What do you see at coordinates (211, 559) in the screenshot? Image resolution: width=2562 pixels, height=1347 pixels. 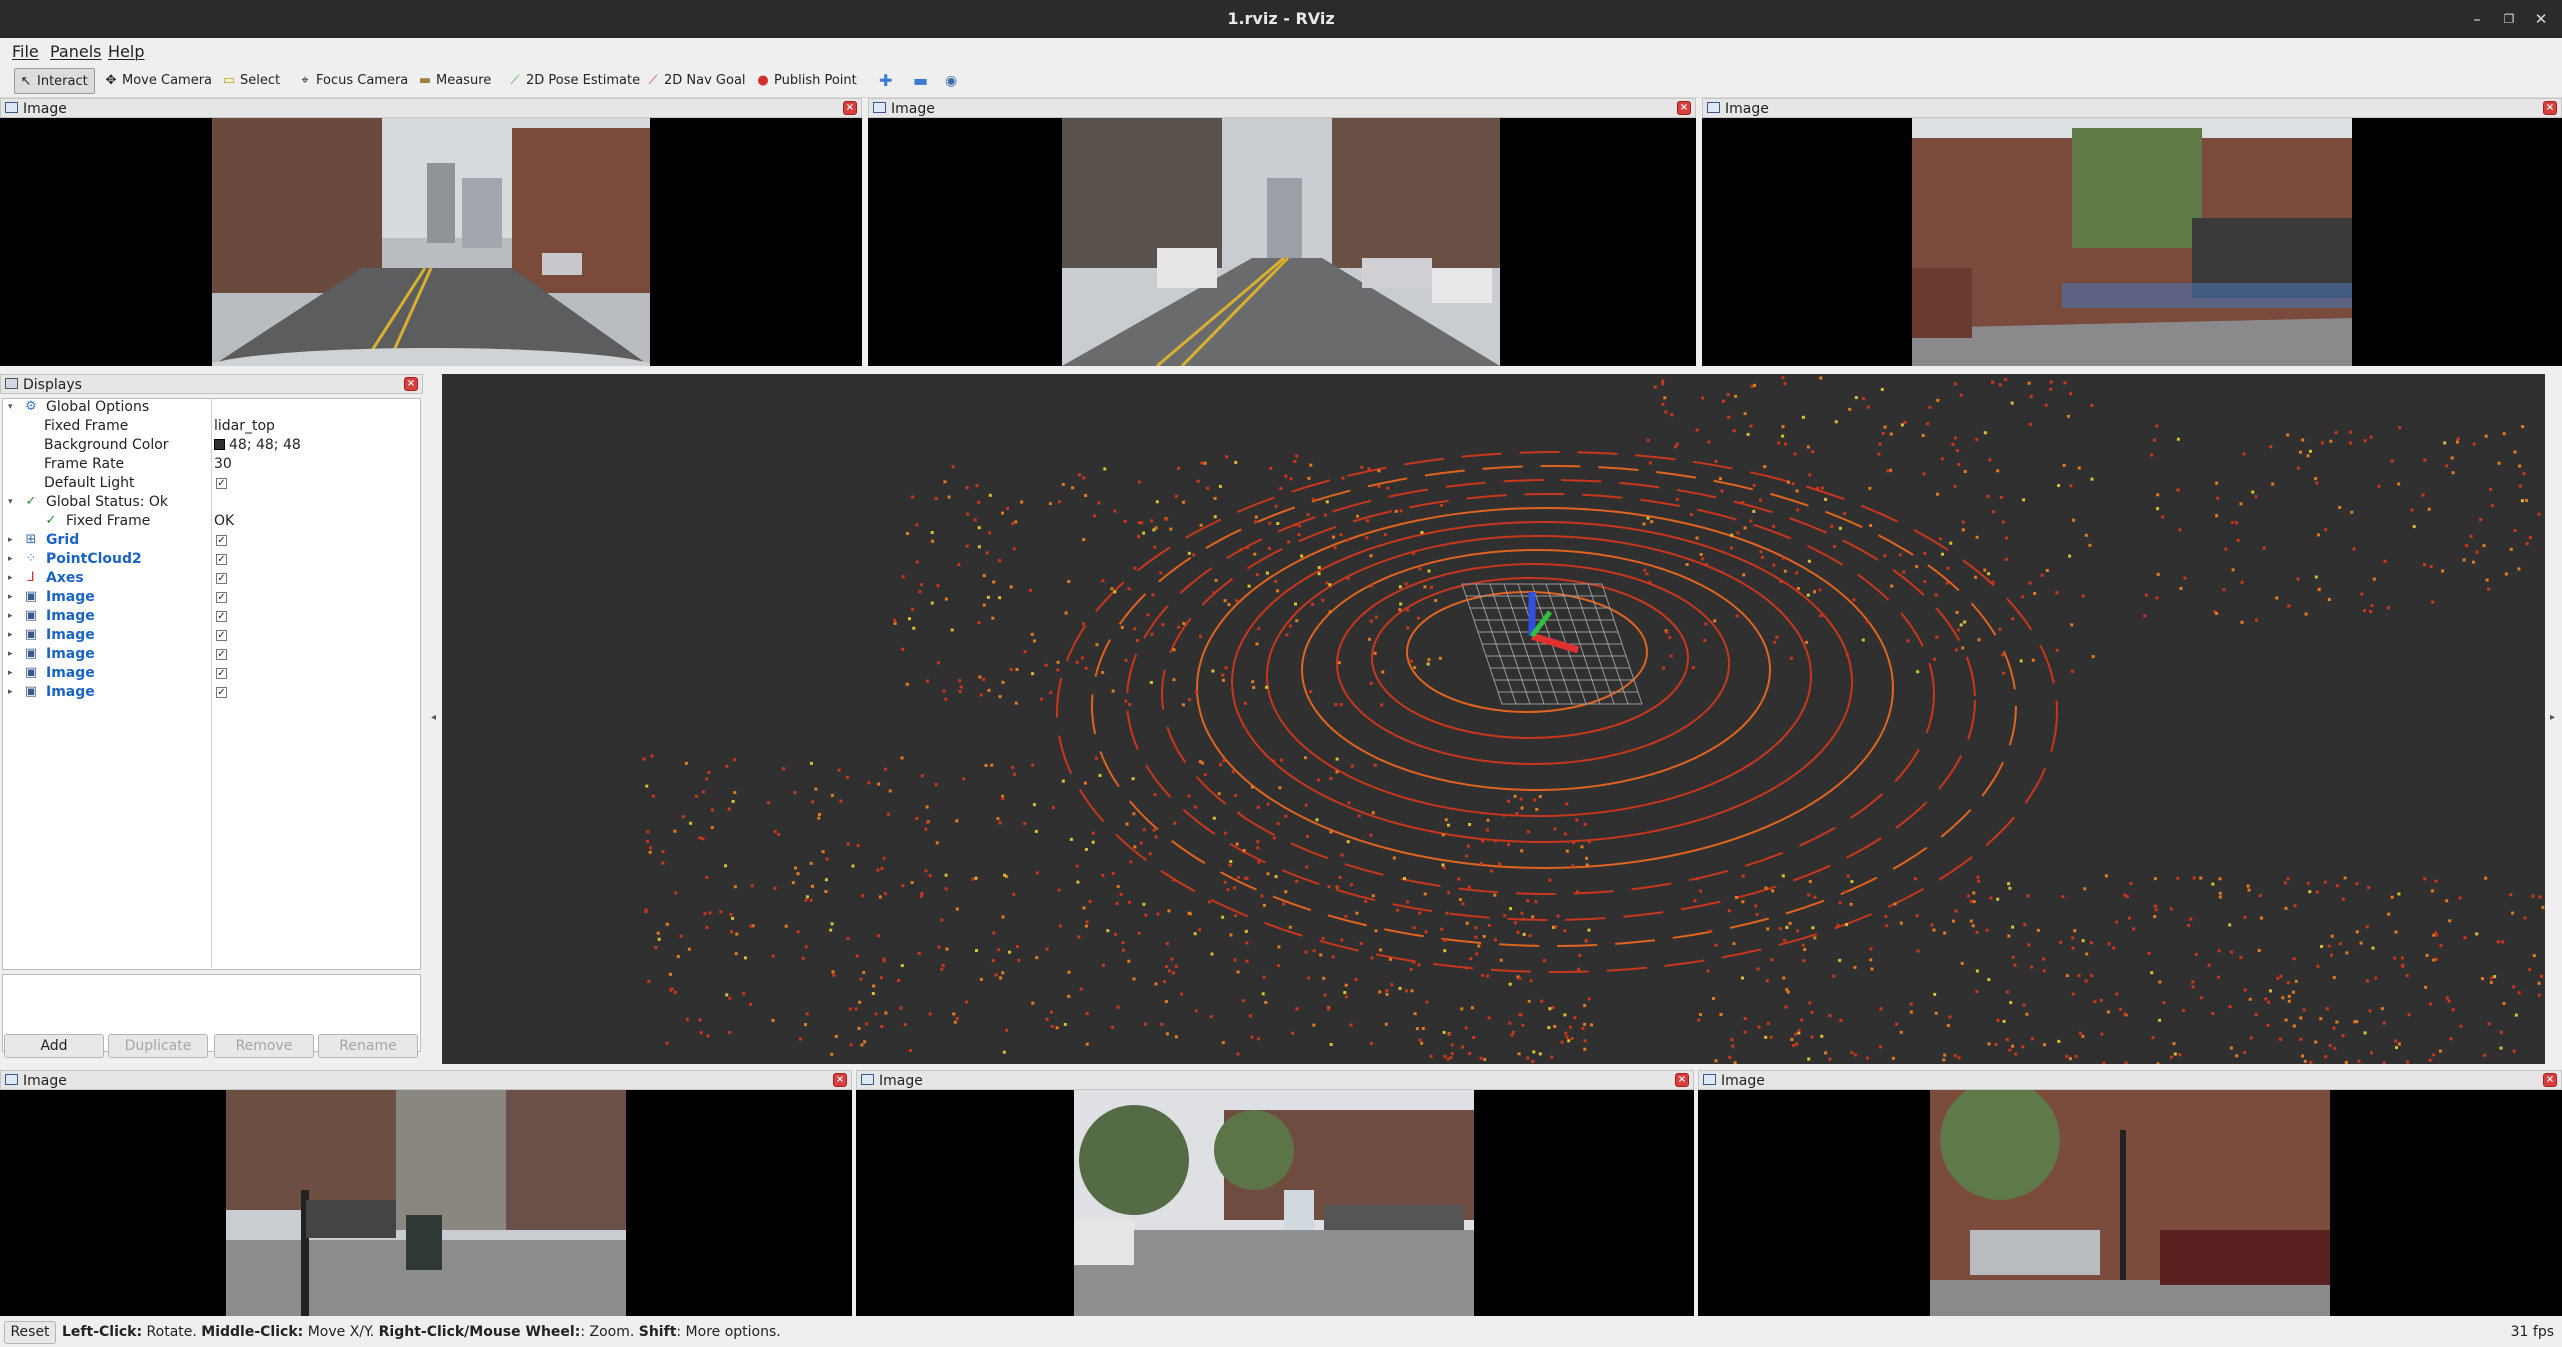 I see `tree-row-pointcloud2: ▸ ⁘ PointCloud2 ✓` at bounding box center [211, 559].